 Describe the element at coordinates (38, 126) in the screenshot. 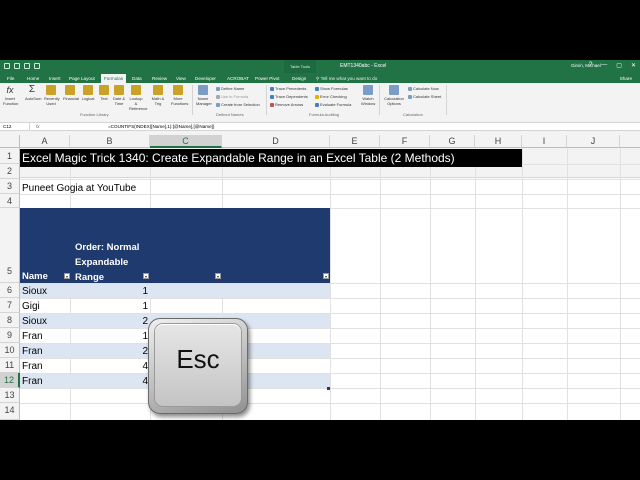

I see `fx-icon: fx` at that location.